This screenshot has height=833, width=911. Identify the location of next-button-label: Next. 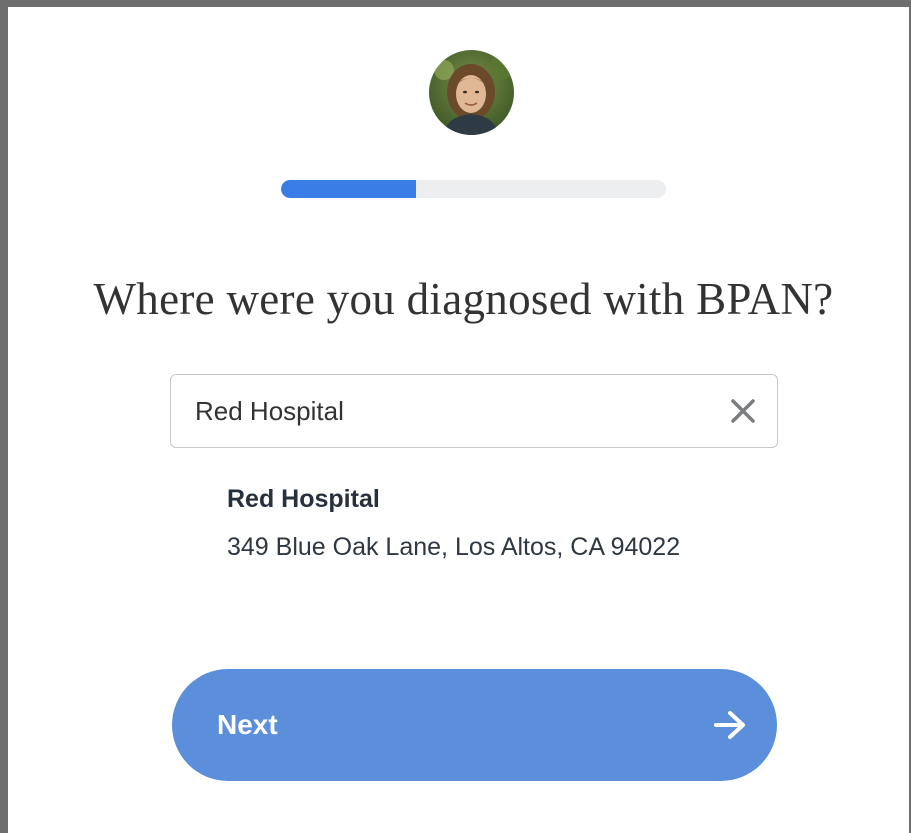
(247, 724).